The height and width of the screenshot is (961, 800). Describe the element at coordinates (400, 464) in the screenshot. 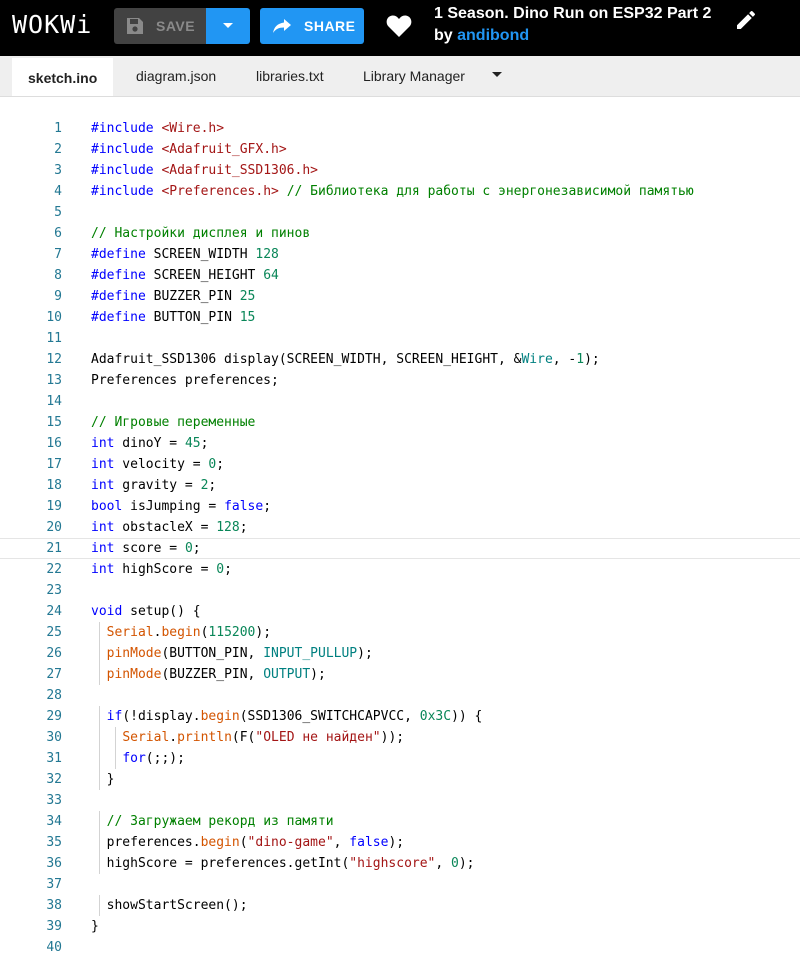

I see `code-line: 17 int velocity = 0;` at that location.